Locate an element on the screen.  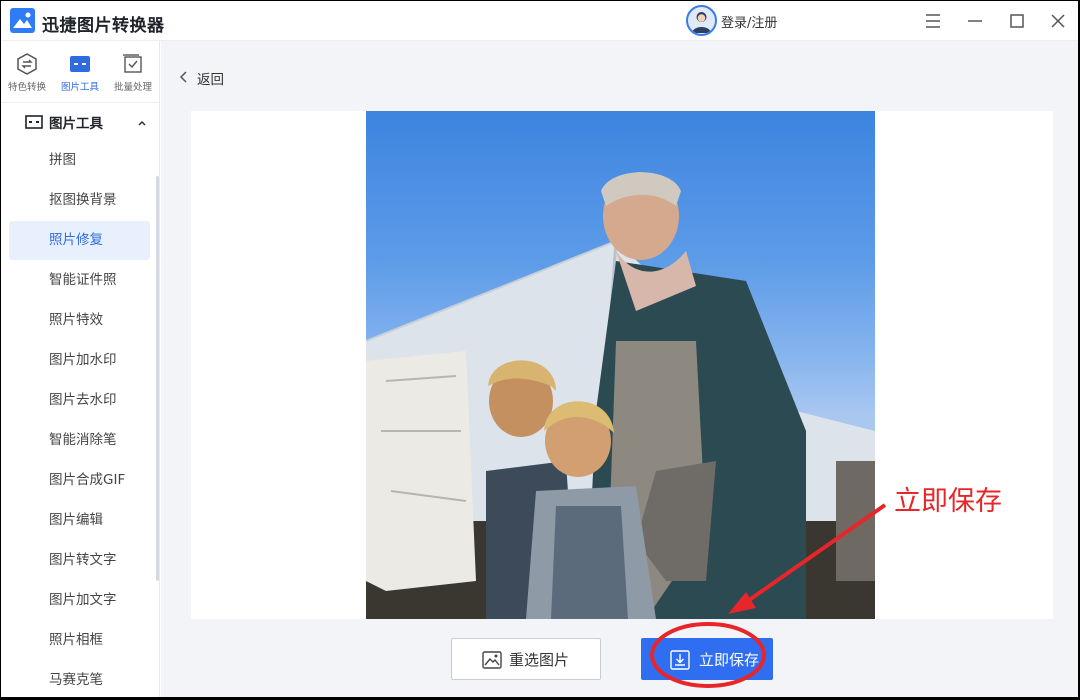
sidebar-item-photo-repair: 照片修复 is located at coordinates (79, 240).